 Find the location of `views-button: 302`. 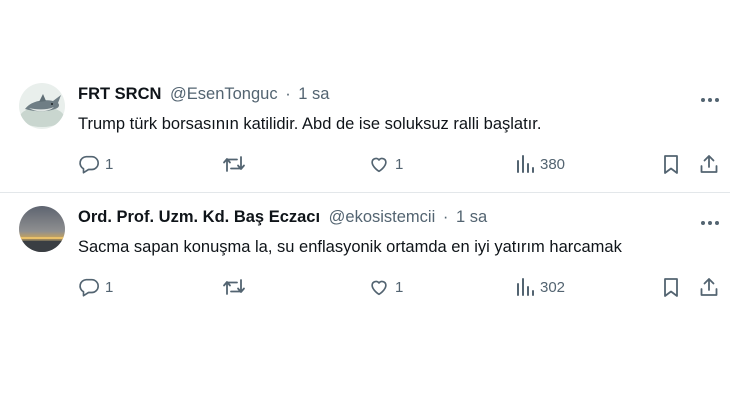

views-button: 302 is located at coordinates (540, 287).